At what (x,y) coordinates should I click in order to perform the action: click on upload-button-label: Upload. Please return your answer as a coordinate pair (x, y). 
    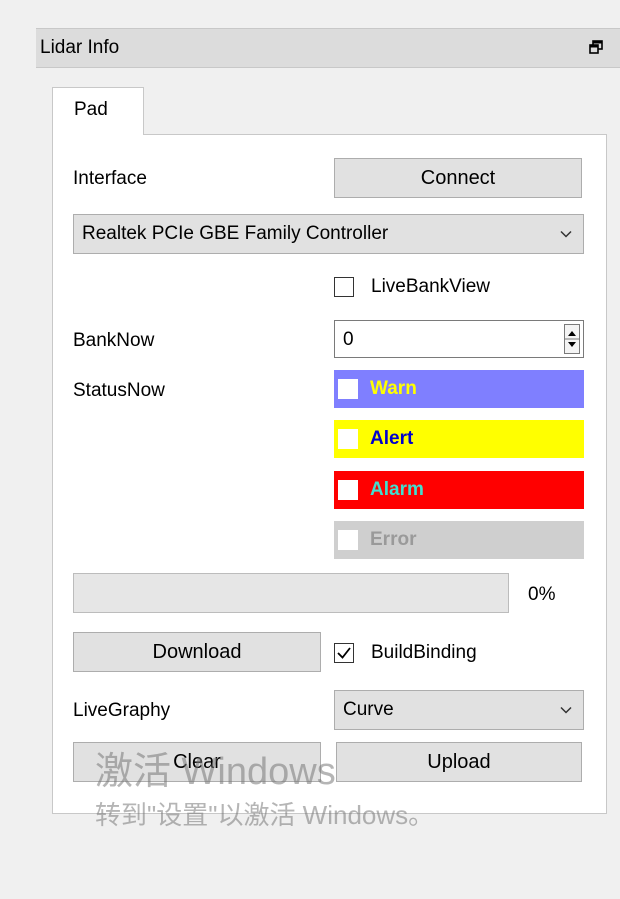
    Looking at the image, I should click on (459, 761).